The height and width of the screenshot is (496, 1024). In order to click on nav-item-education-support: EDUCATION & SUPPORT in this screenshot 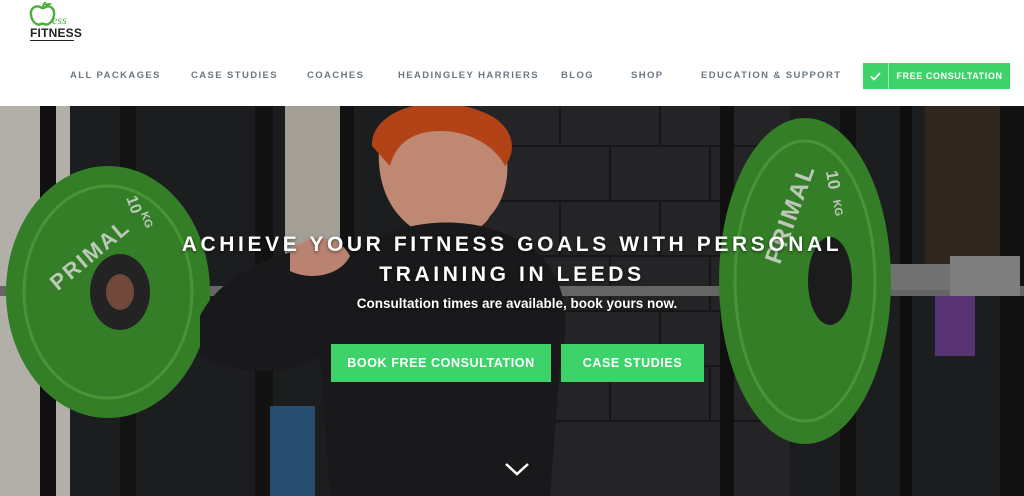, I will do `click(771, 75)`.